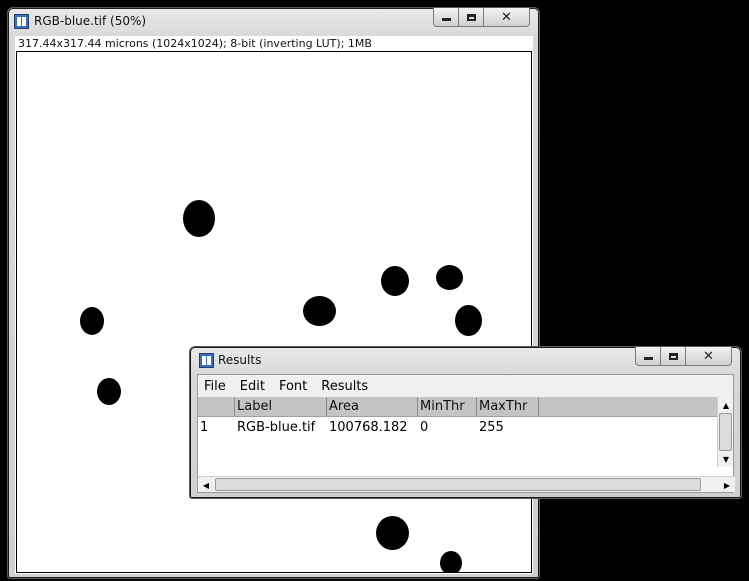 This screenshot has height=581, width=749. Describe the element at coordinates (90, 21) in the screenshot. I see `window-title: RGB-blue.tif (50%)` at that location.